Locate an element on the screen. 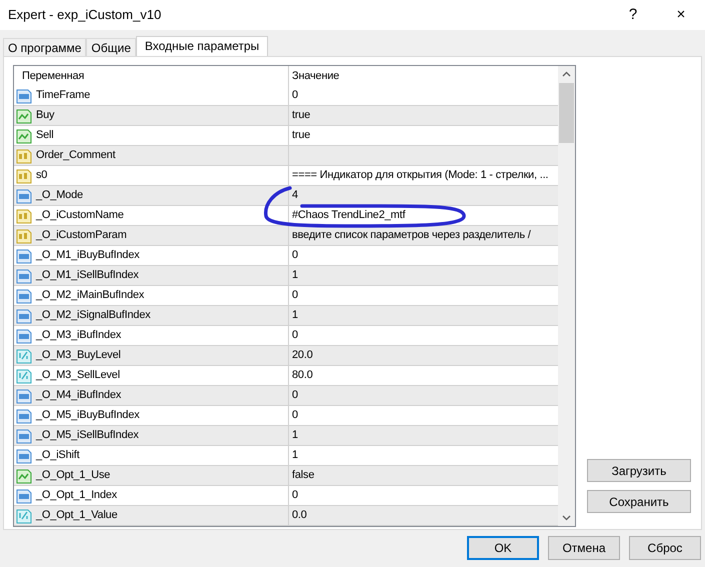 The height and width of the screenshot is (567, 705). parameter-name: _O_M1_iSellBufIndex is located at coordinates (87, 275).